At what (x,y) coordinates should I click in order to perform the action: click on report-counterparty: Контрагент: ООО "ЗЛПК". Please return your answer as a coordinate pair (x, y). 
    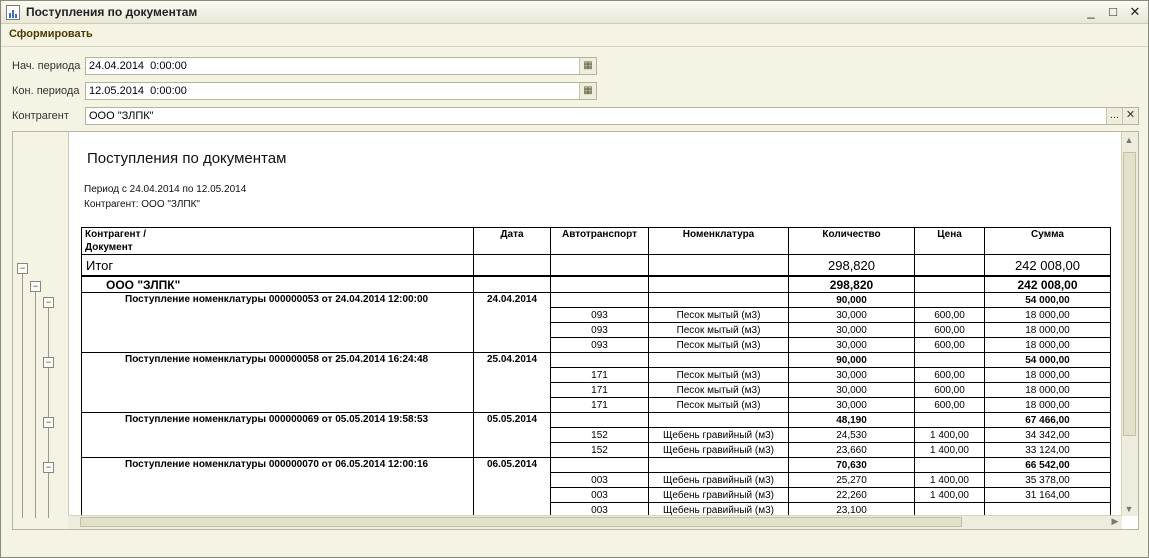
    Looking at the image, I should click on (142, 204).